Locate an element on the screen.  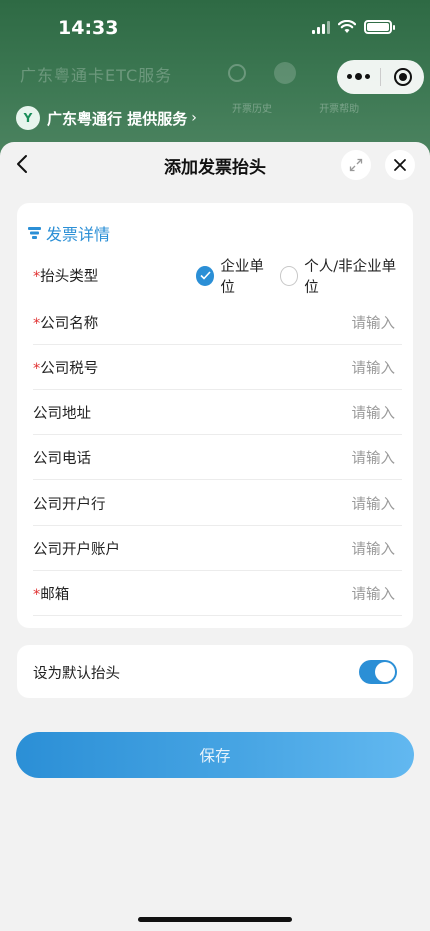
status-bar: 14:33 is located at coordinates (215, 28).